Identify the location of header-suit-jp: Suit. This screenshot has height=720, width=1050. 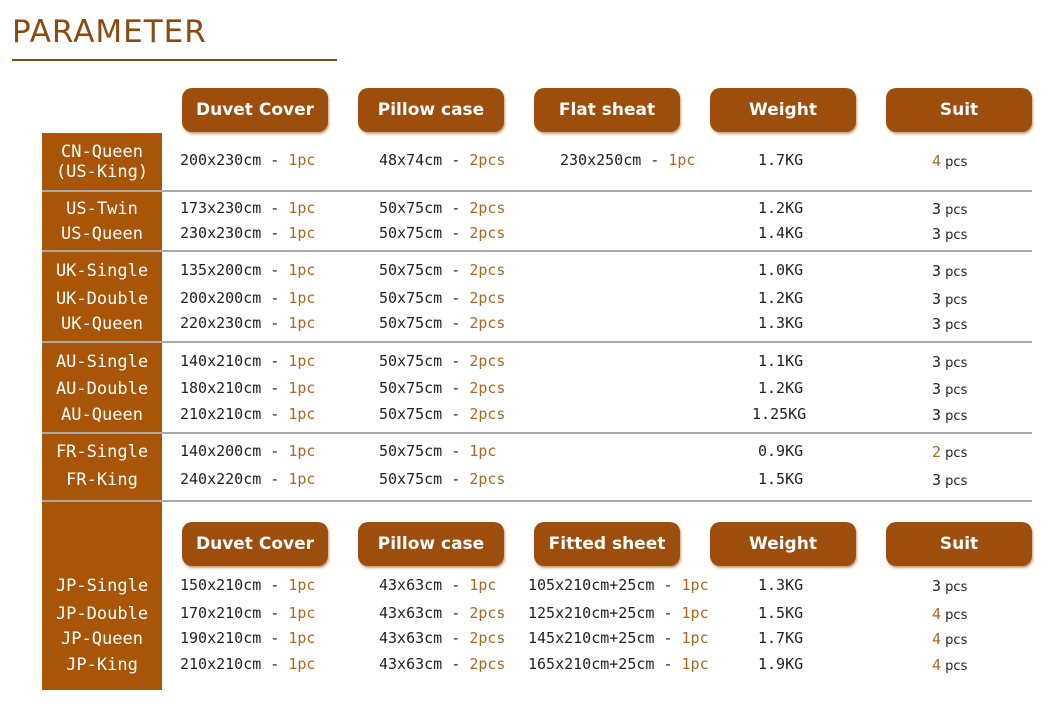
(959, 544).